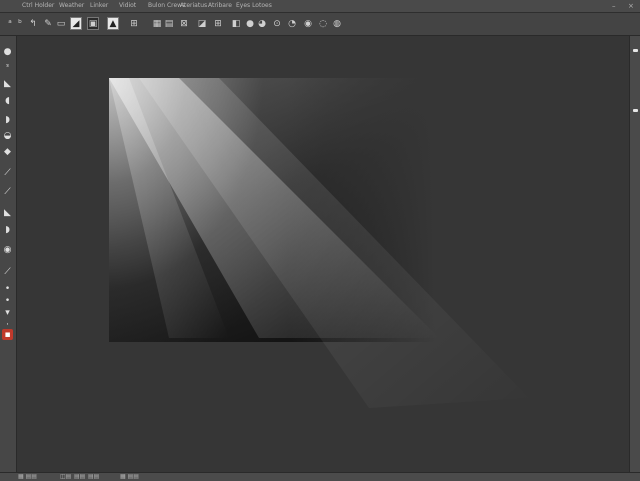 This screenshot has width=640, height=481. Describe the element at coordinates (337, 23) in the screenshot. I see `zoom-icon: ◍` at that location.